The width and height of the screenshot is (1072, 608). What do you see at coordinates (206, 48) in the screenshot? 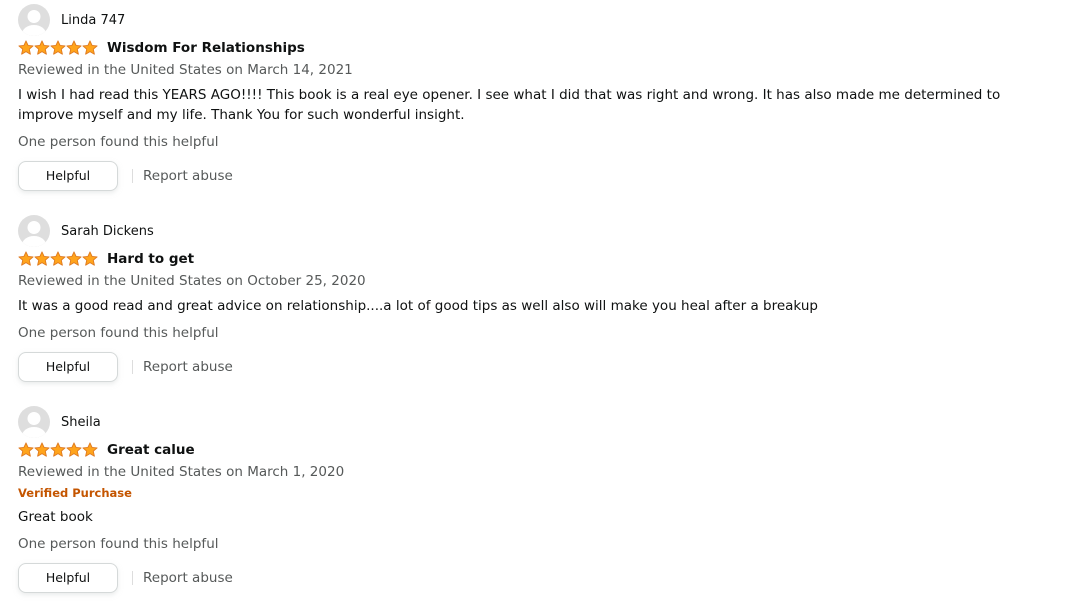
I see `review-title: Wisdom For Relationships` at bounding box center [206, 48].